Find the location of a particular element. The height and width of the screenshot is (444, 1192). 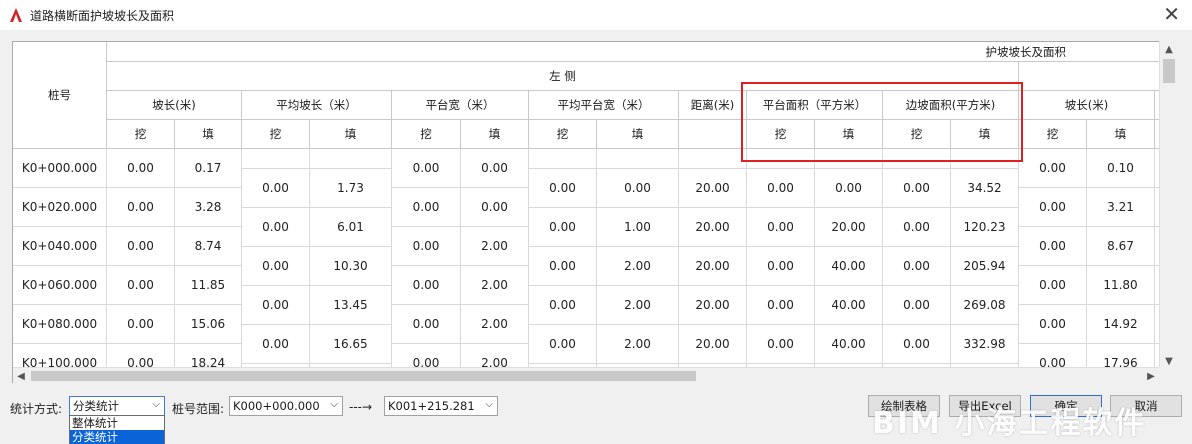

table-cell: 13.45 is located at coordinates (351, 305).